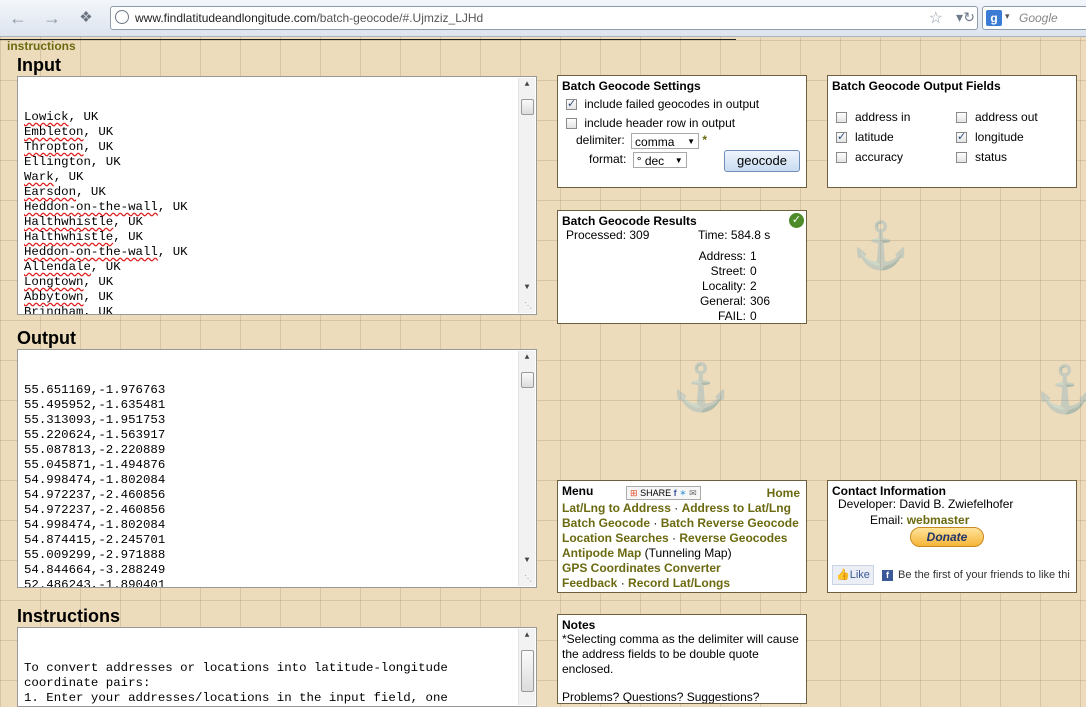  Describe the element at coordinates (936, 18) in the screenshot. I see `bookmark-star-icon: ☆` at that location.